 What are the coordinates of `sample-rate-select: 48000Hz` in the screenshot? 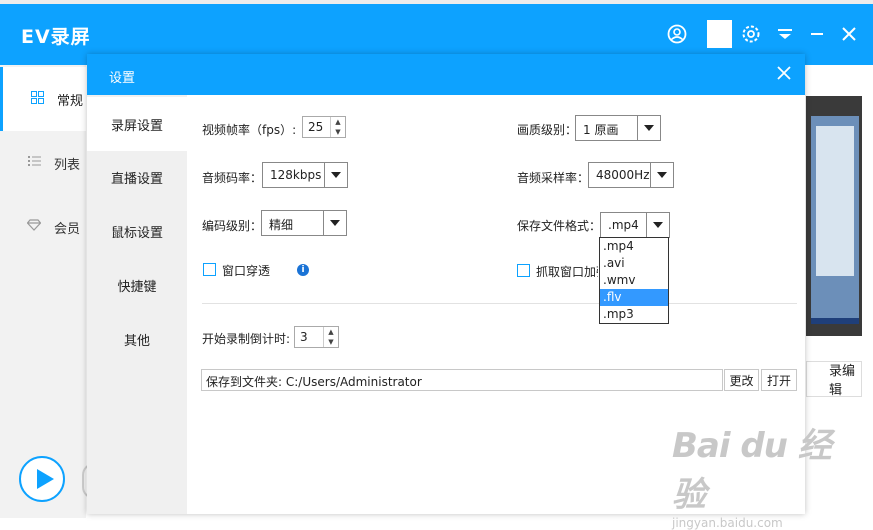 It's located at (631, 175).